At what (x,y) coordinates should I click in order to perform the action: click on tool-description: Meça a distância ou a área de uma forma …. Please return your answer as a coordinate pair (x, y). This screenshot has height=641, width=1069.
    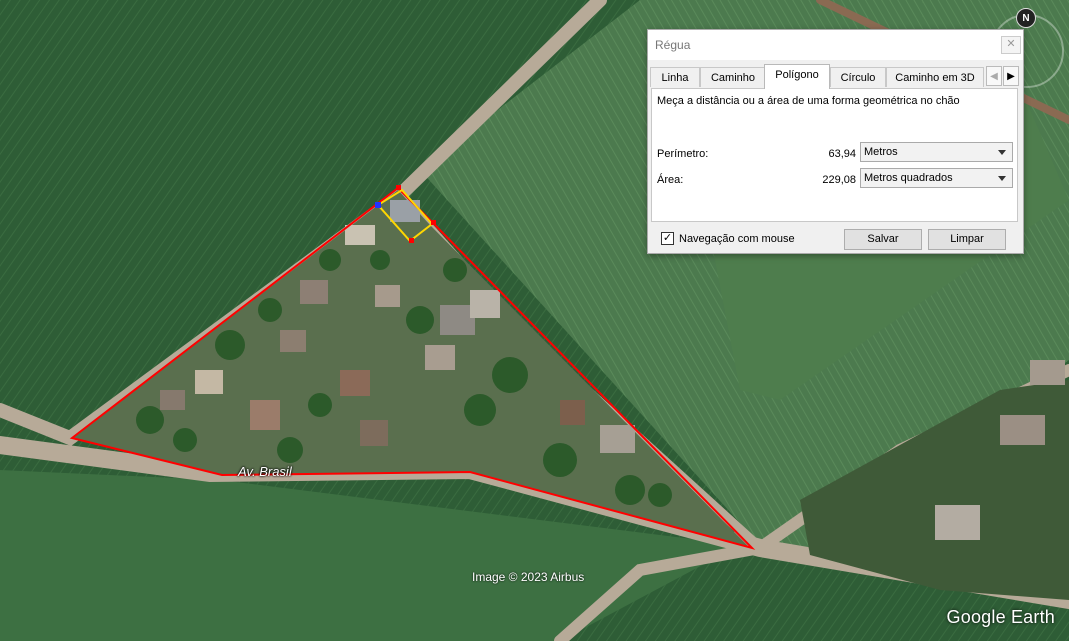
    Looking at the image, I should click on (808, 101).